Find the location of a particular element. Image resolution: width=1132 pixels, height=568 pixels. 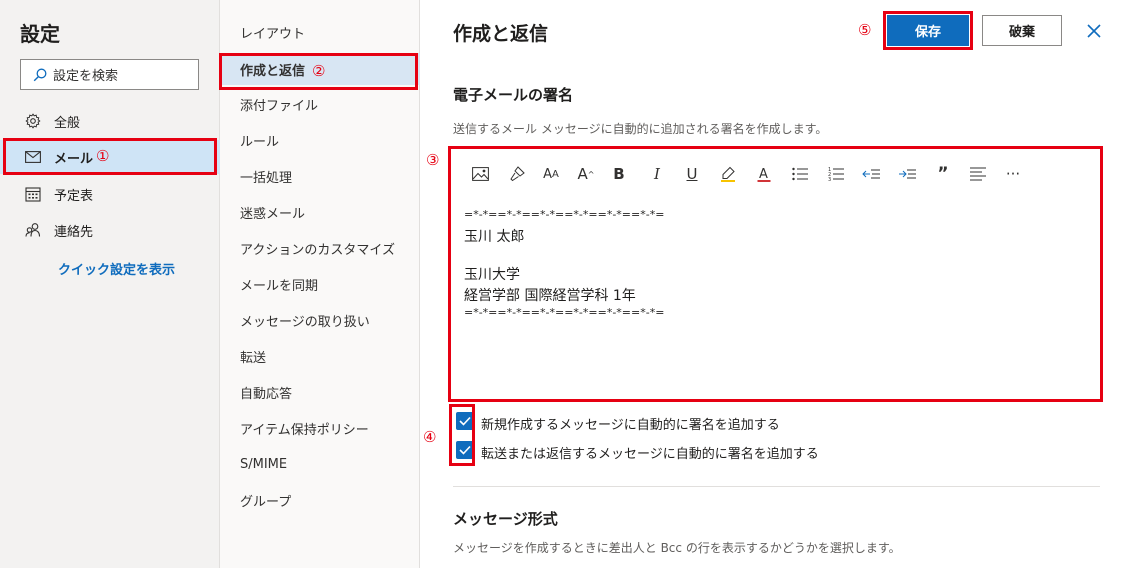

sidebar-item-label: メール is located at coordinates (74, 159).